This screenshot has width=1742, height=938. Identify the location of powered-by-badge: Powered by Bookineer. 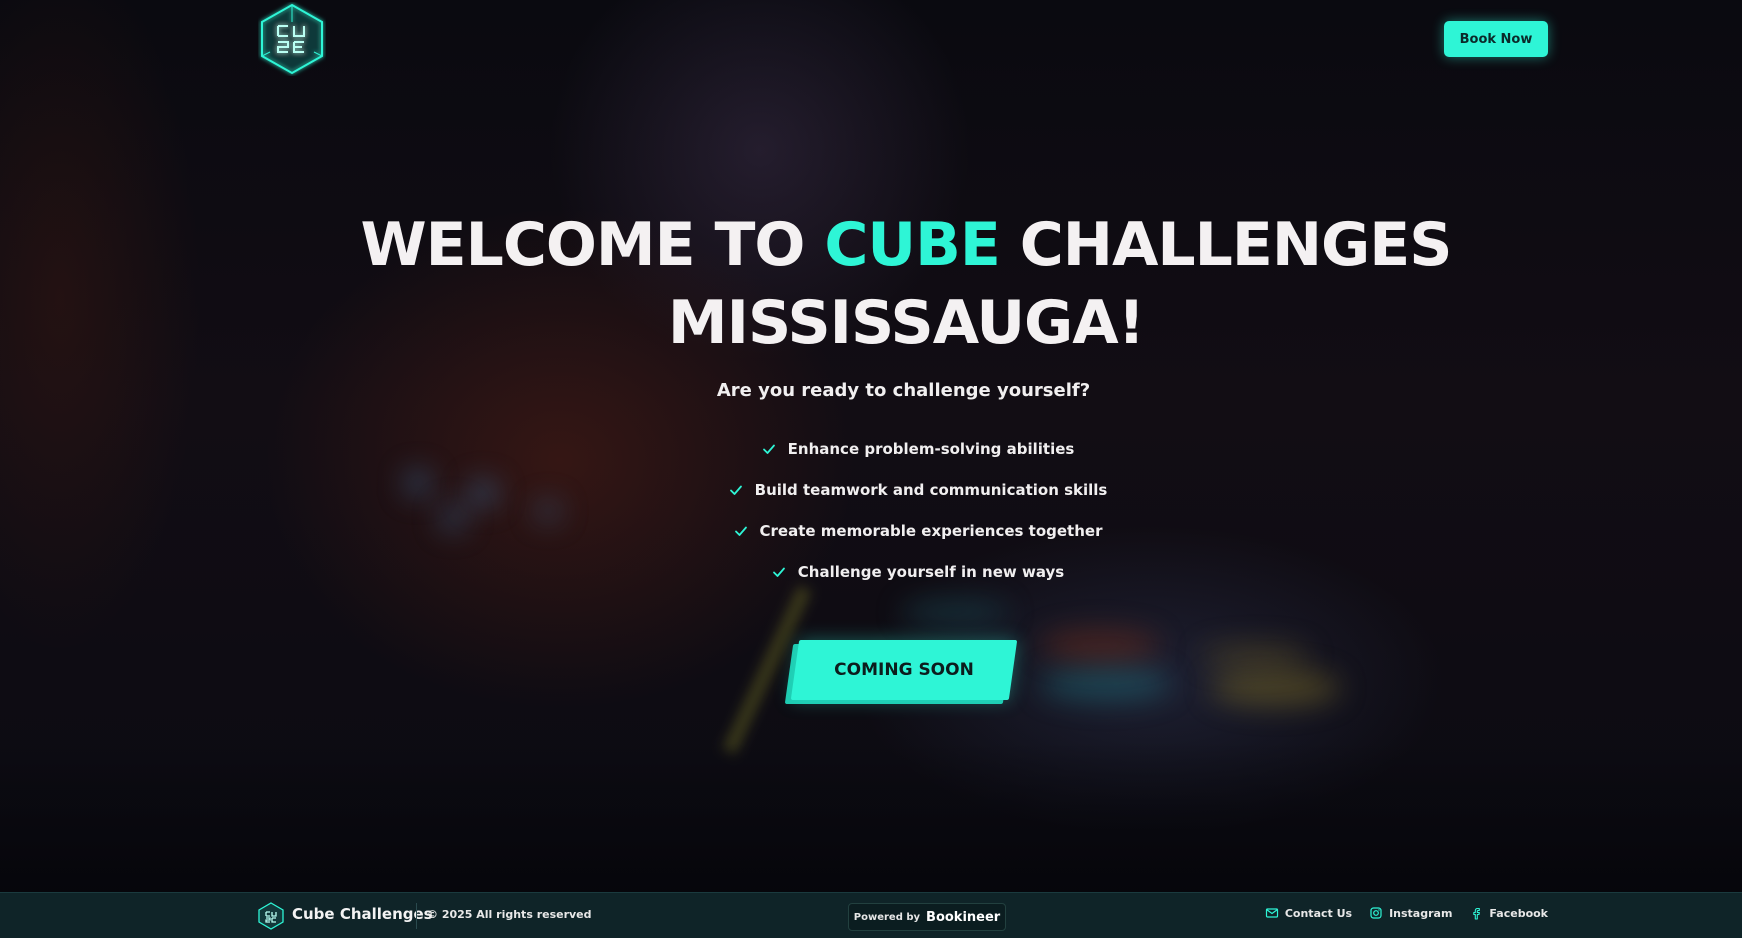
(927, 917).